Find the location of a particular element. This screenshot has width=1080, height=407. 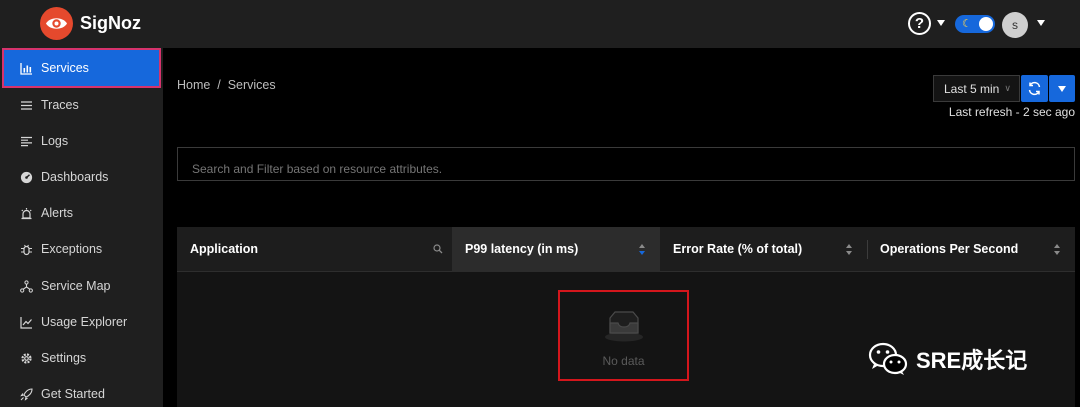

caret-down-icon is located at coordinates (1062, 89).